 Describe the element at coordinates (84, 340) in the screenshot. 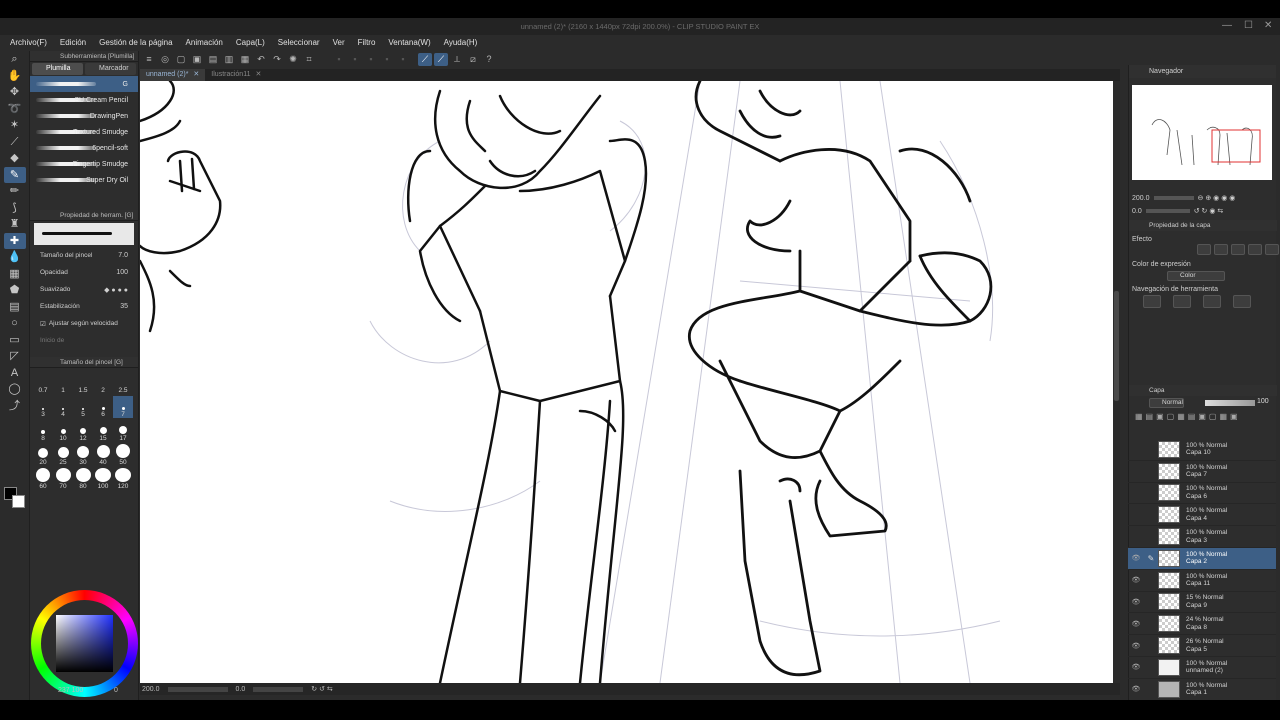

I see `ink-row: Inicio de` at that location.